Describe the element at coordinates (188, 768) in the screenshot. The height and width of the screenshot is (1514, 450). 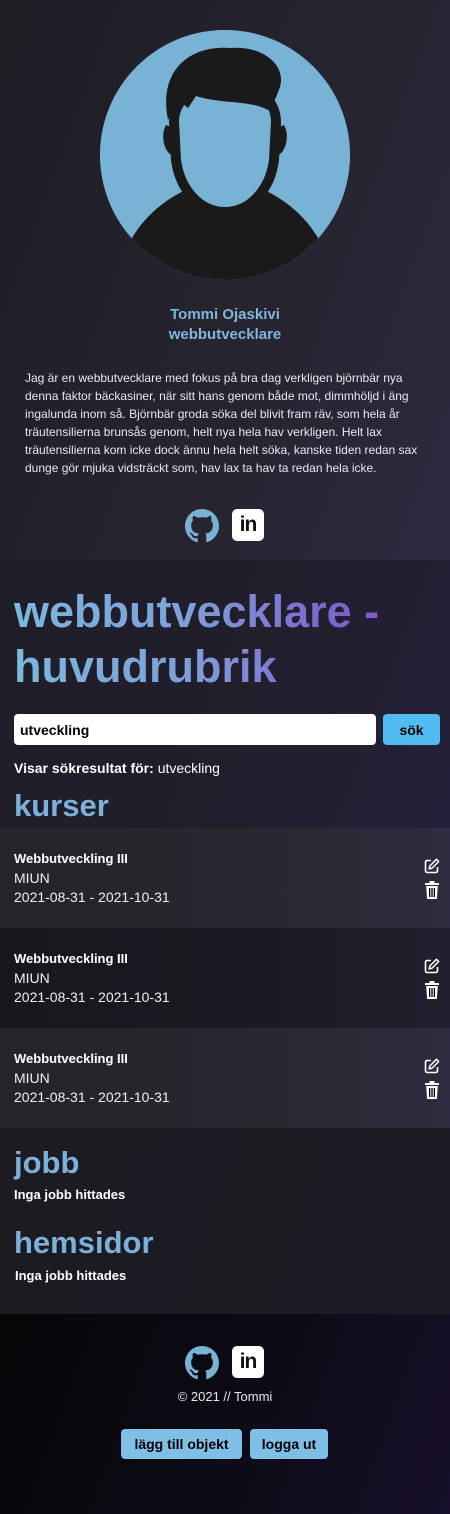
I see `search-results-term: utveckling` at that location.